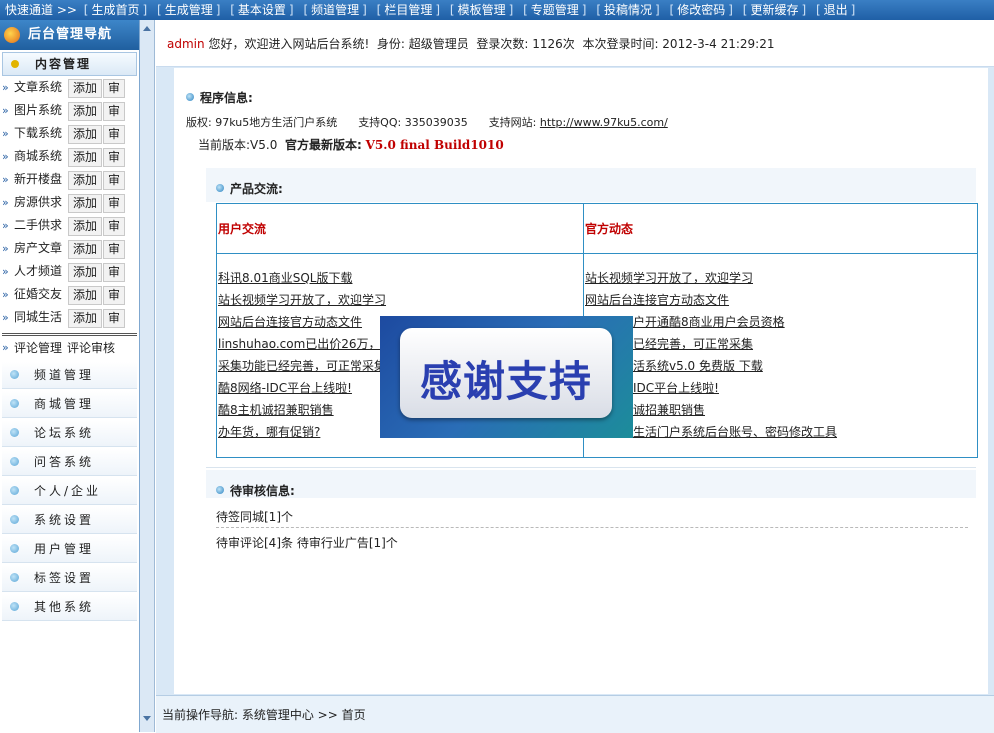 The width and height of the screenshot is (994, 733). I want to click on comment-manage-link: 评论管理, so click(38, 348).